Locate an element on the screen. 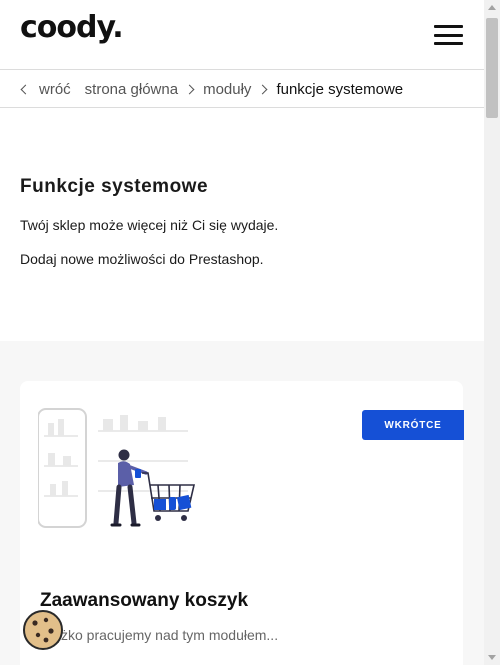 Image resolution: width=500 pixels, height=665 pixels. scrollbar-thumb is located at coordinates (492, 68).